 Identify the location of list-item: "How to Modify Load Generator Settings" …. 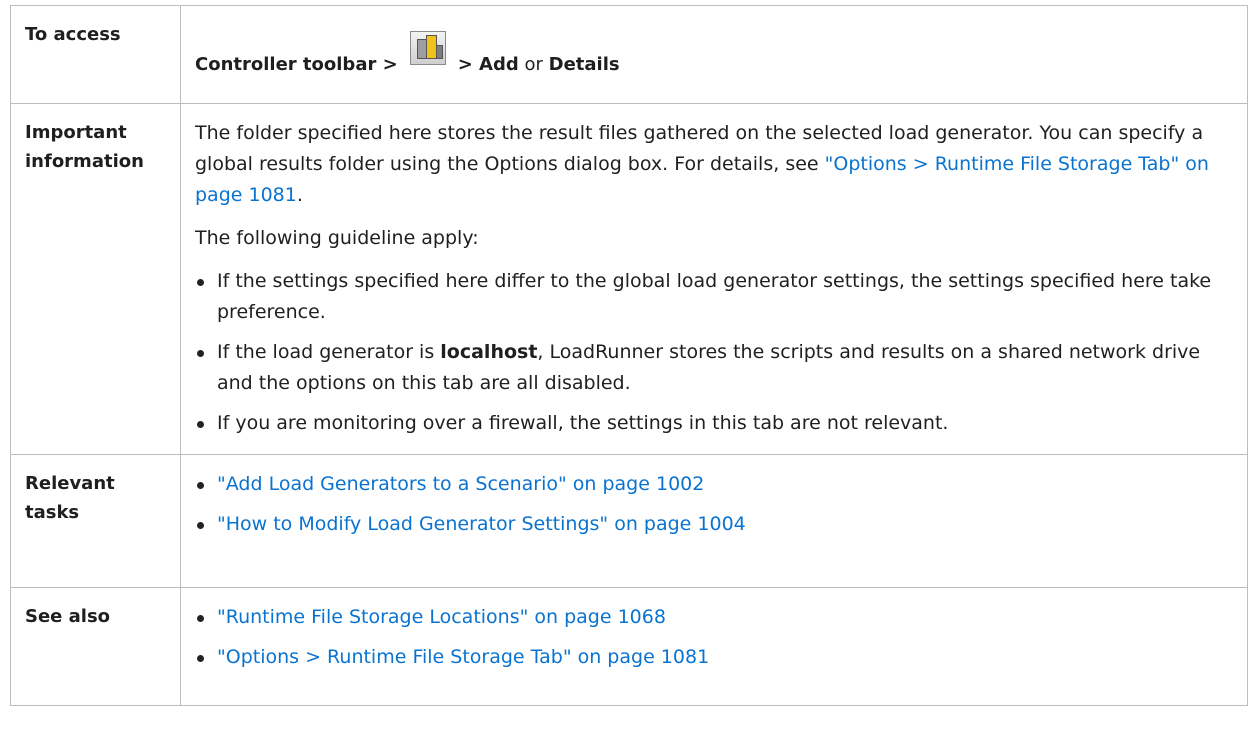
(712, 524).